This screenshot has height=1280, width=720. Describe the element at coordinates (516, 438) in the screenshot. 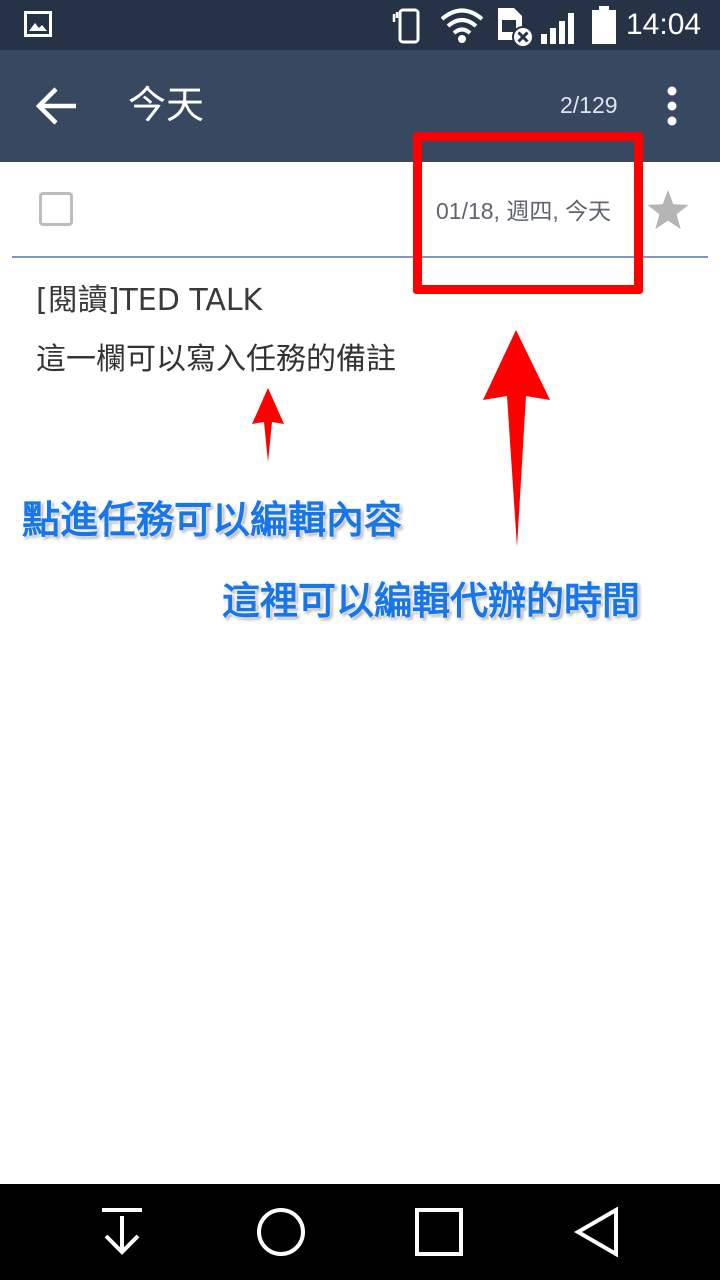

I see `time-arrow` at that location.